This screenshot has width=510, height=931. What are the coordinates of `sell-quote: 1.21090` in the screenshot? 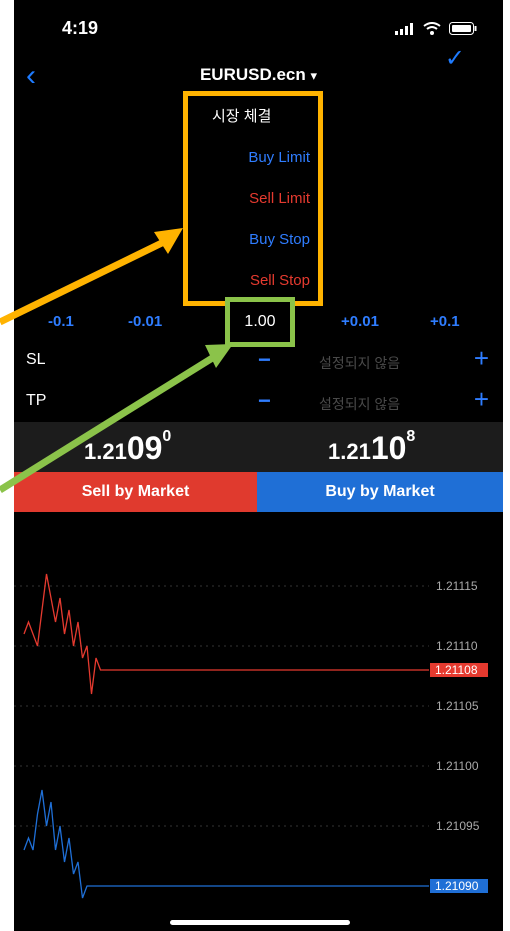 It's located at (128, 447).